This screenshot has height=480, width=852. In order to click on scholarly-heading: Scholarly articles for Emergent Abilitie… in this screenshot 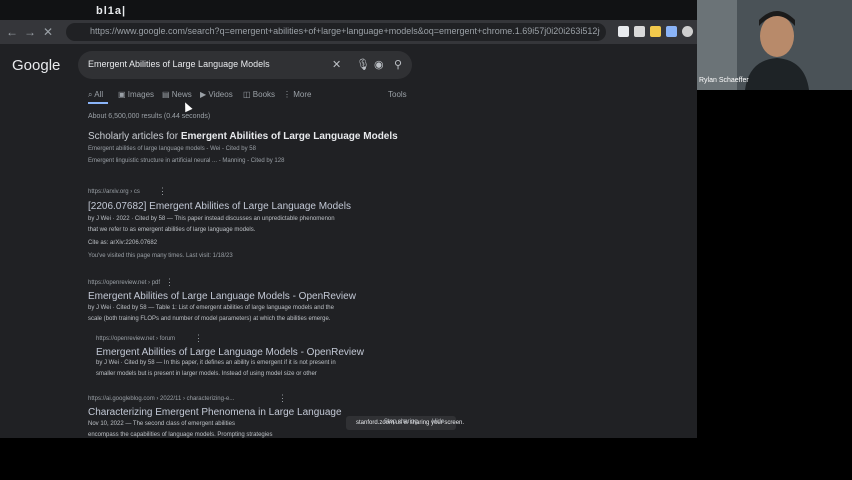, I will do `click(243, 136)`.